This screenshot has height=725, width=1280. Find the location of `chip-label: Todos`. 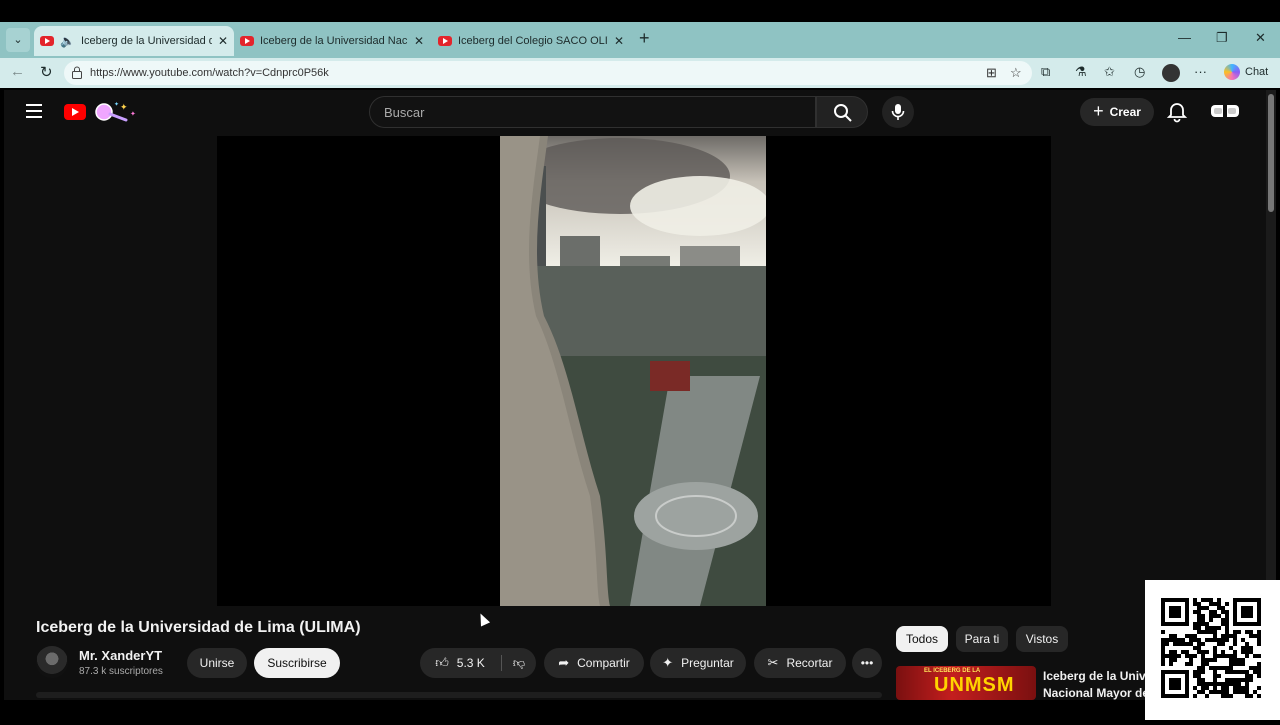

chip-label: Todos is located at coordinates (922, 639).